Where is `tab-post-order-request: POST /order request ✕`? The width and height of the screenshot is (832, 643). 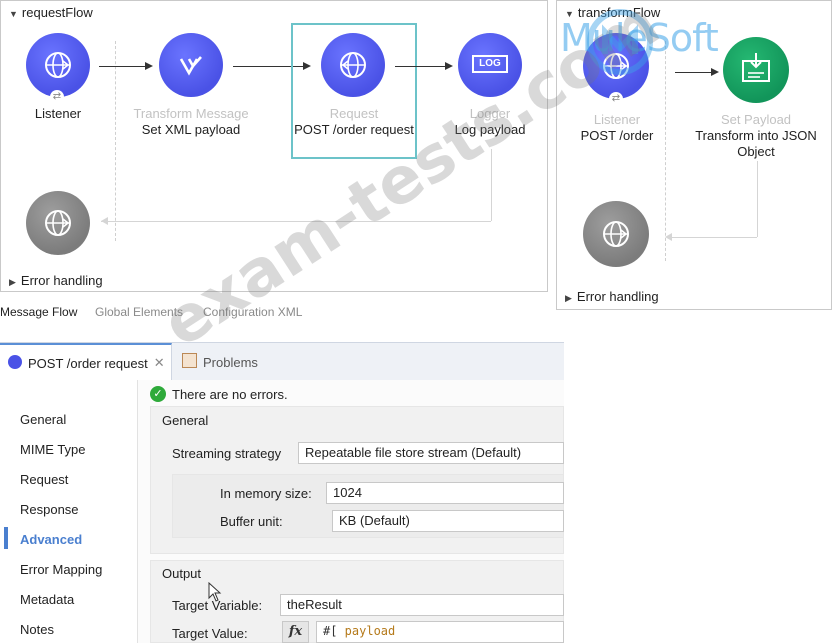 tab-post-order-request: POST /order request ✕ is located at coordinates (86, 362).